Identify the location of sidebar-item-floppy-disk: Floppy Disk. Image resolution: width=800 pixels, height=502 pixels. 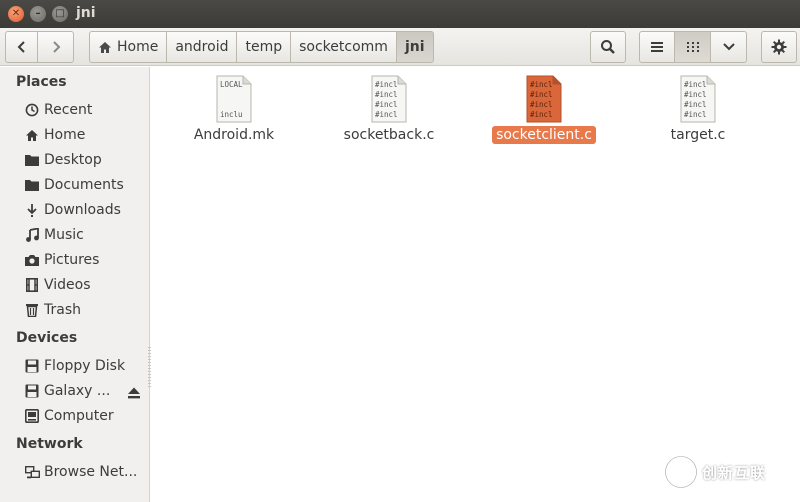
(85, 366).